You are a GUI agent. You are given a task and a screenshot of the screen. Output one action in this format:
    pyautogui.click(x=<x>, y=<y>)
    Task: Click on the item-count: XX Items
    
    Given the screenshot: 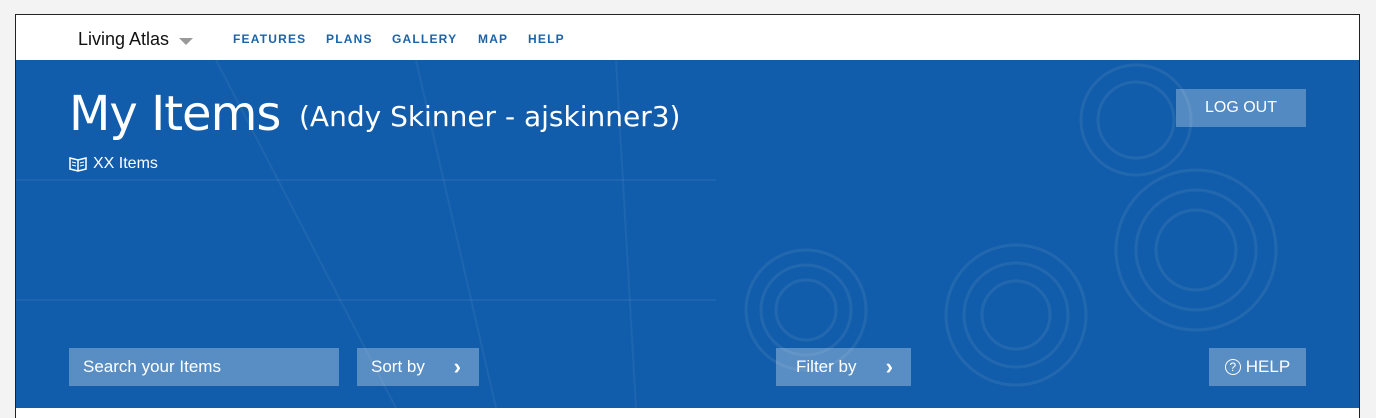 What is the action you would take?
    pyautogui.click(x=113, y=164)
    